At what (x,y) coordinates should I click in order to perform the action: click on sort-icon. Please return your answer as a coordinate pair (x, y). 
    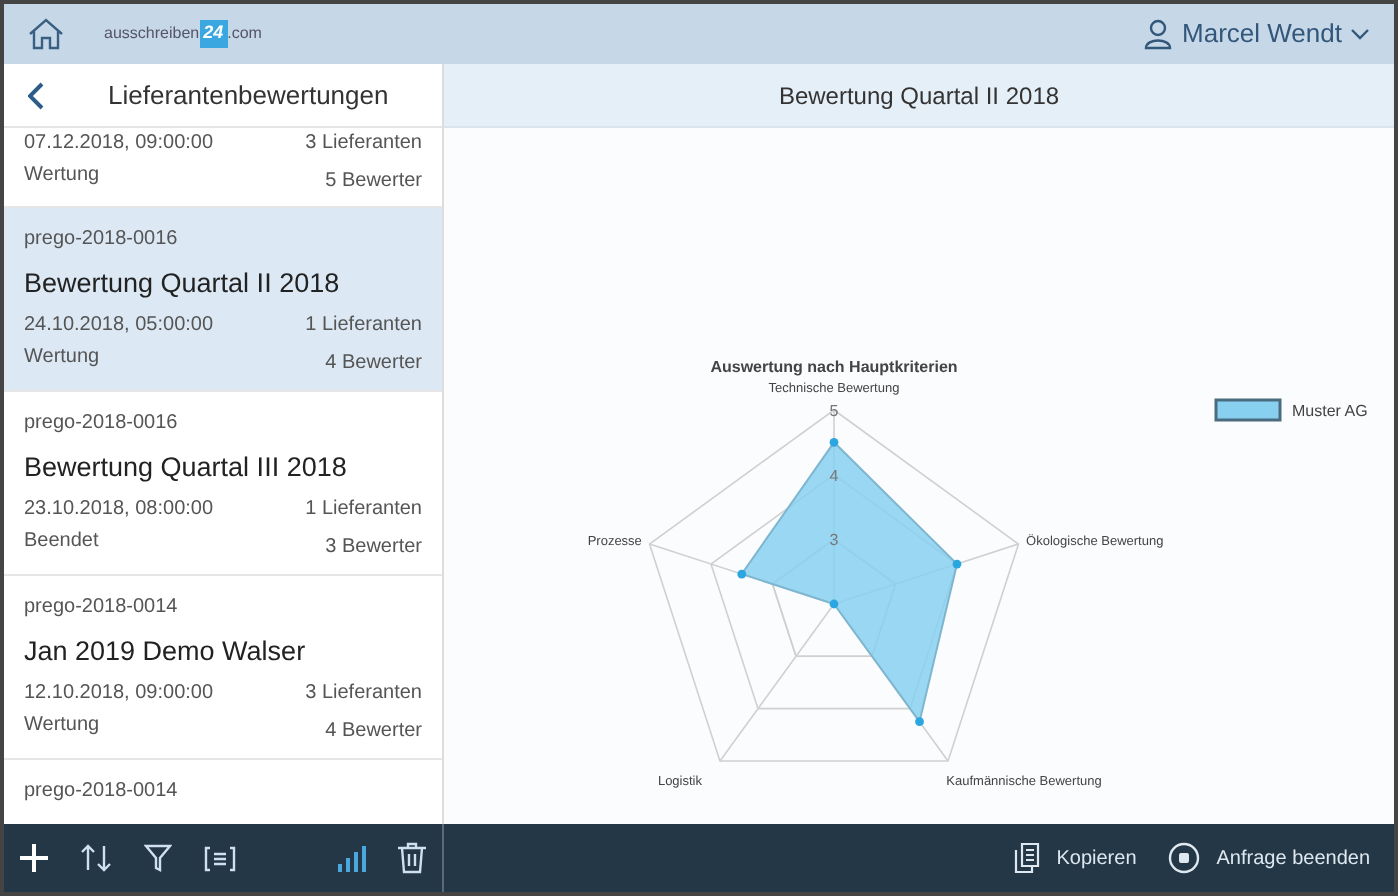
    Looking at the image, I should click on (96, 858).